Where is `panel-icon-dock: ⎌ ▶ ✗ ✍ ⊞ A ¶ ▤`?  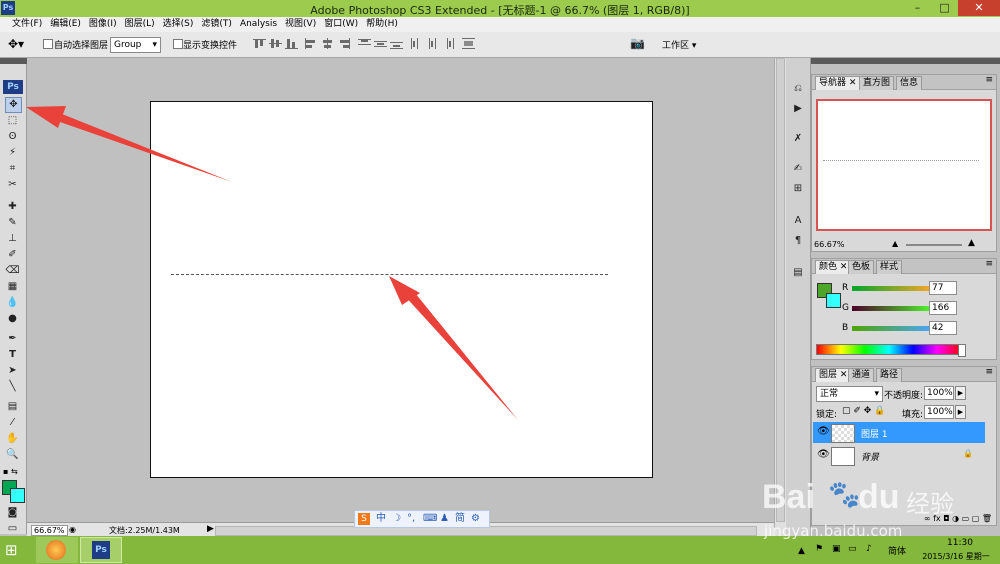
panel-icon-dock: ⎌ ▶ ✗ ✍ ⊞ A ¶ ▤ is located at coordinates (798, 297).